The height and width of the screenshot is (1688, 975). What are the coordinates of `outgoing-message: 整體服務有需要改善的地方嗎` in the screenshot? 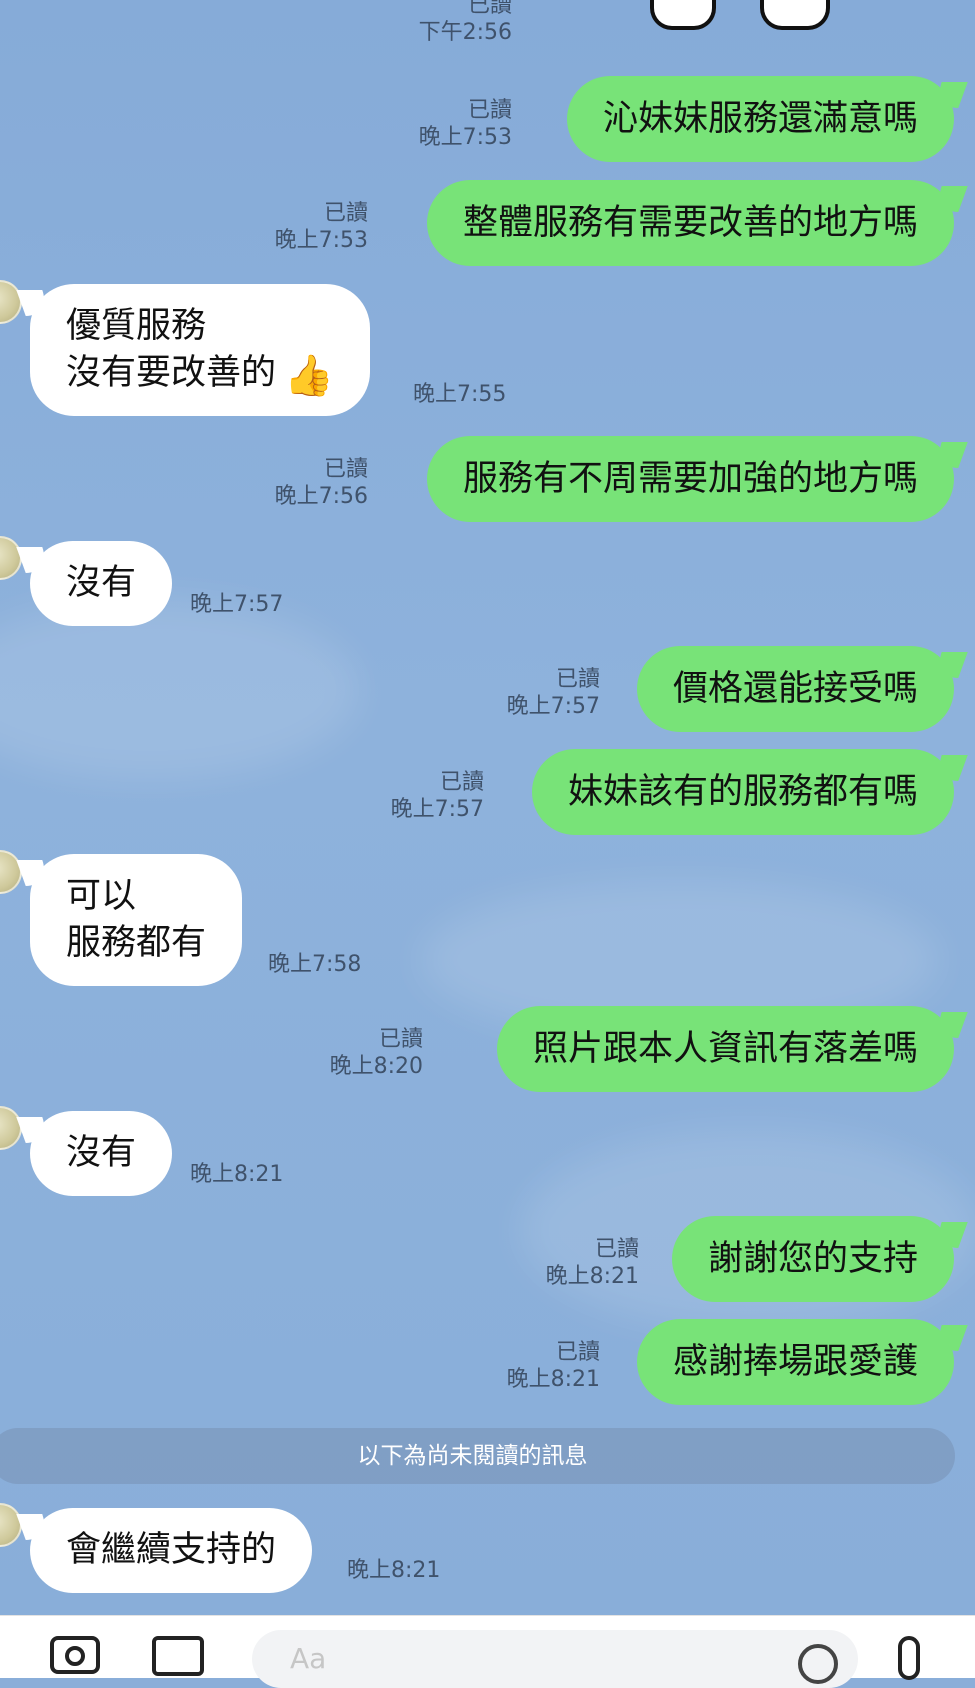 It's located at (690, 223).